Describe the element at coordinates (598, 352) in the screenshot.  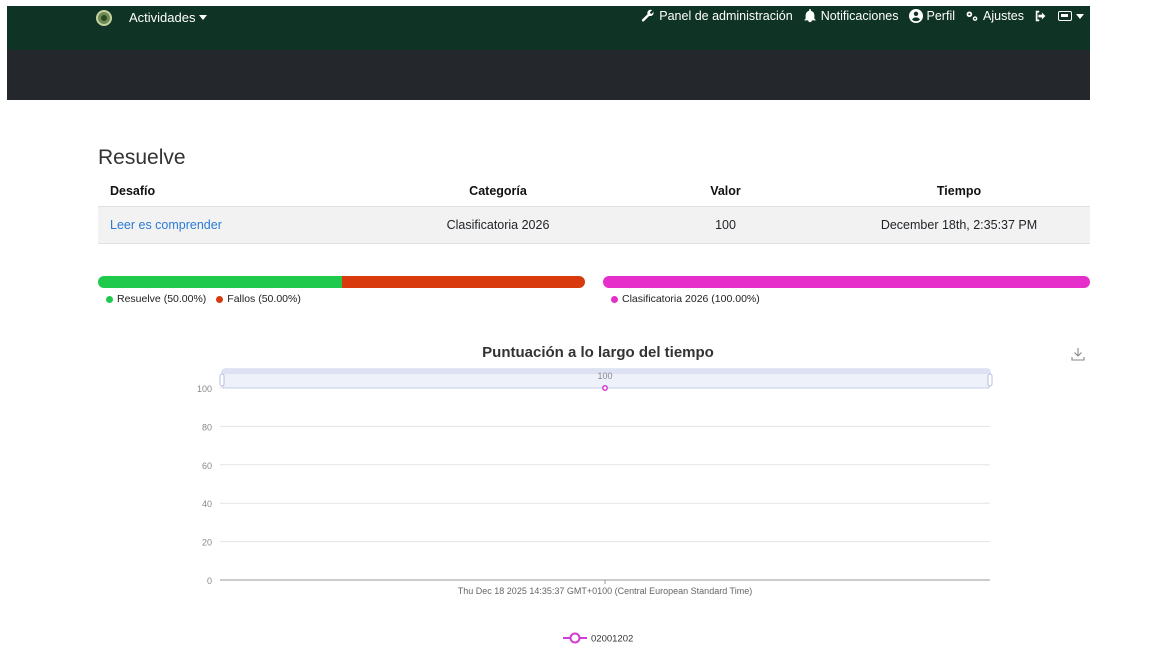
I see `chart-title: Puntuación a lo largo del tiempo` at that location.